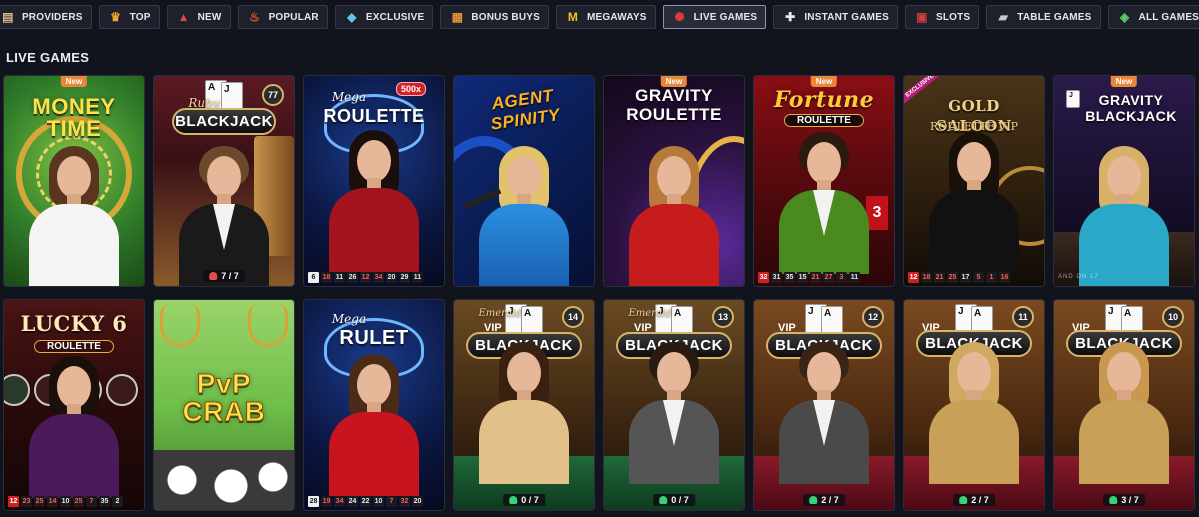 The height and width of the screenshot is (517, 1199). Describe the element at coordinates (52, 501) in the screenshot. I see `result-number: 14` at that location.